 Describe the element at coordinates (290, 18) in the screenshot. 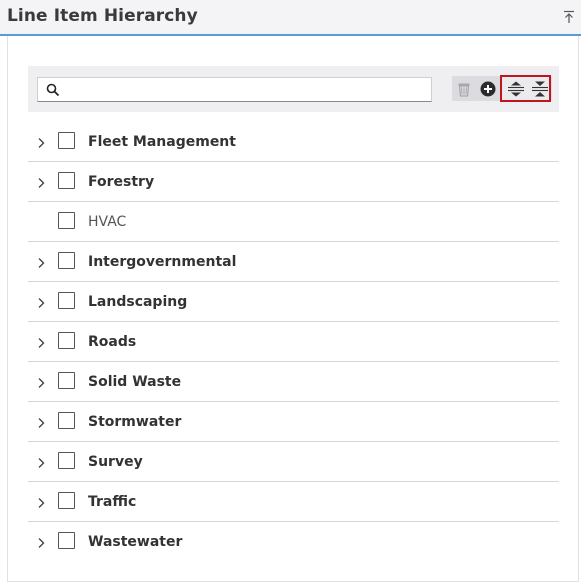

I see `panel-header: Line Item Hierarchy` at that location.